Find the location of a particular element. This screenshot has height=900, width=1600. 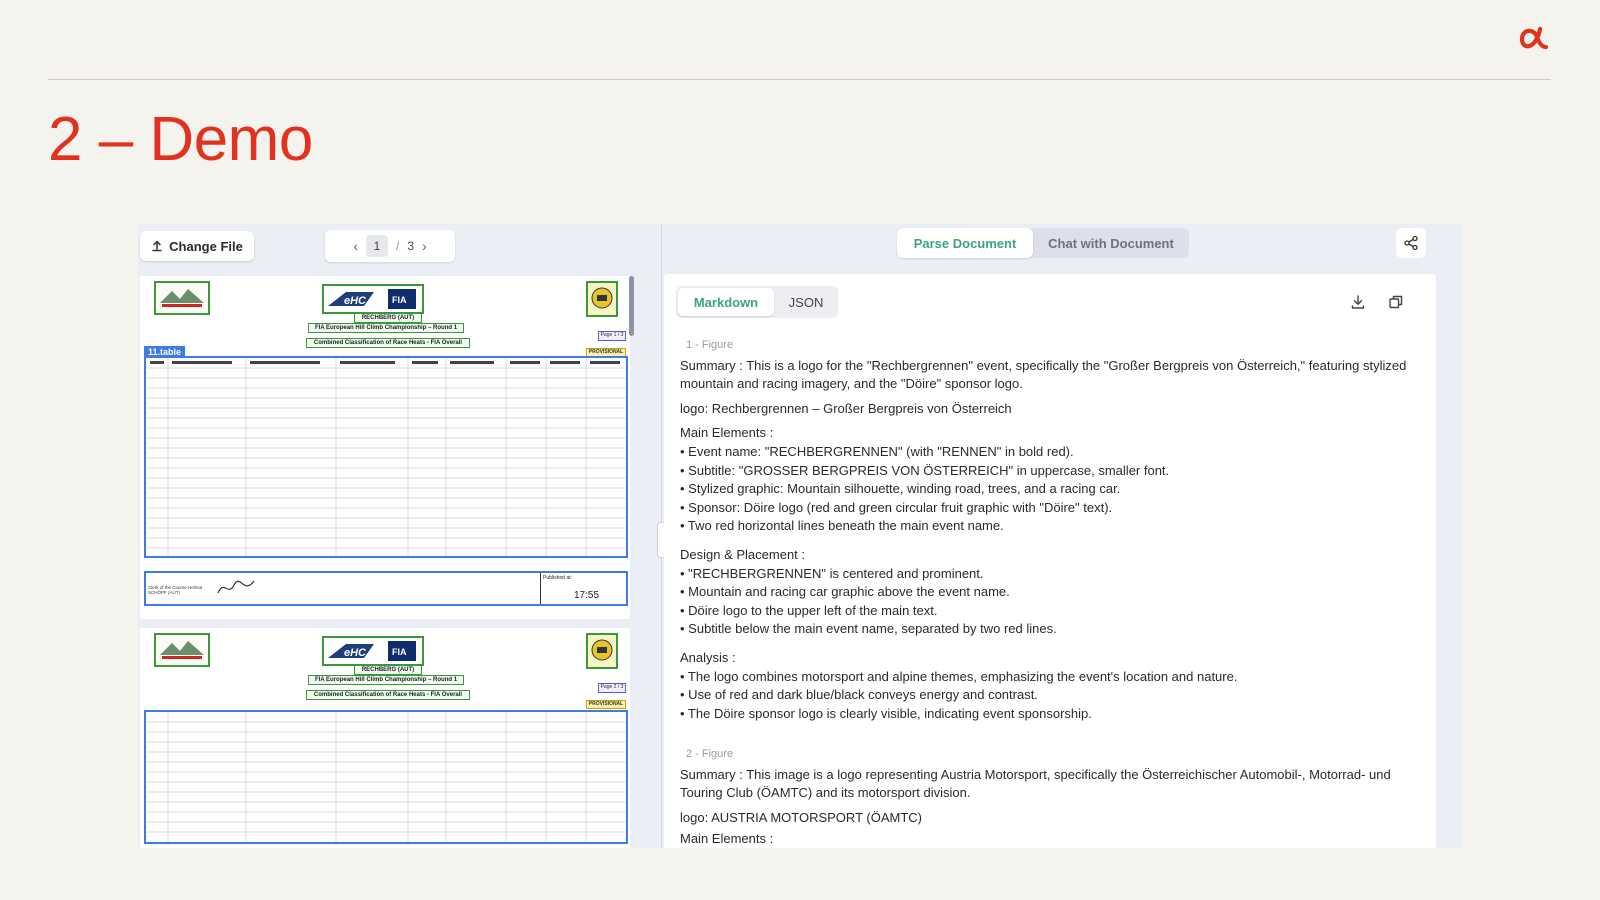

slide-title: 2 – Demo is located at coordinates (180, 139).